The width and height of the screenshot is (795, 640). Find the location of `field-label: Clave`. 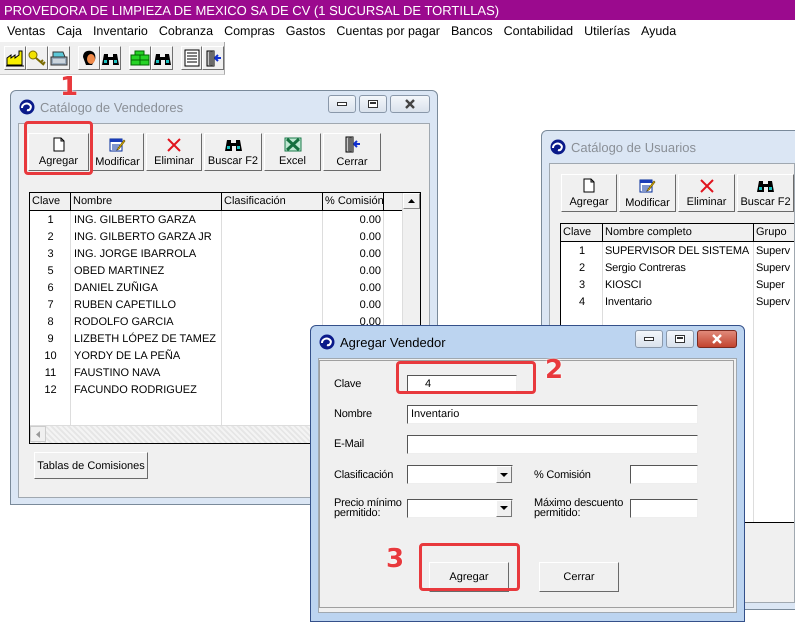

field-label: Clave is located at coordinates (348, 384).